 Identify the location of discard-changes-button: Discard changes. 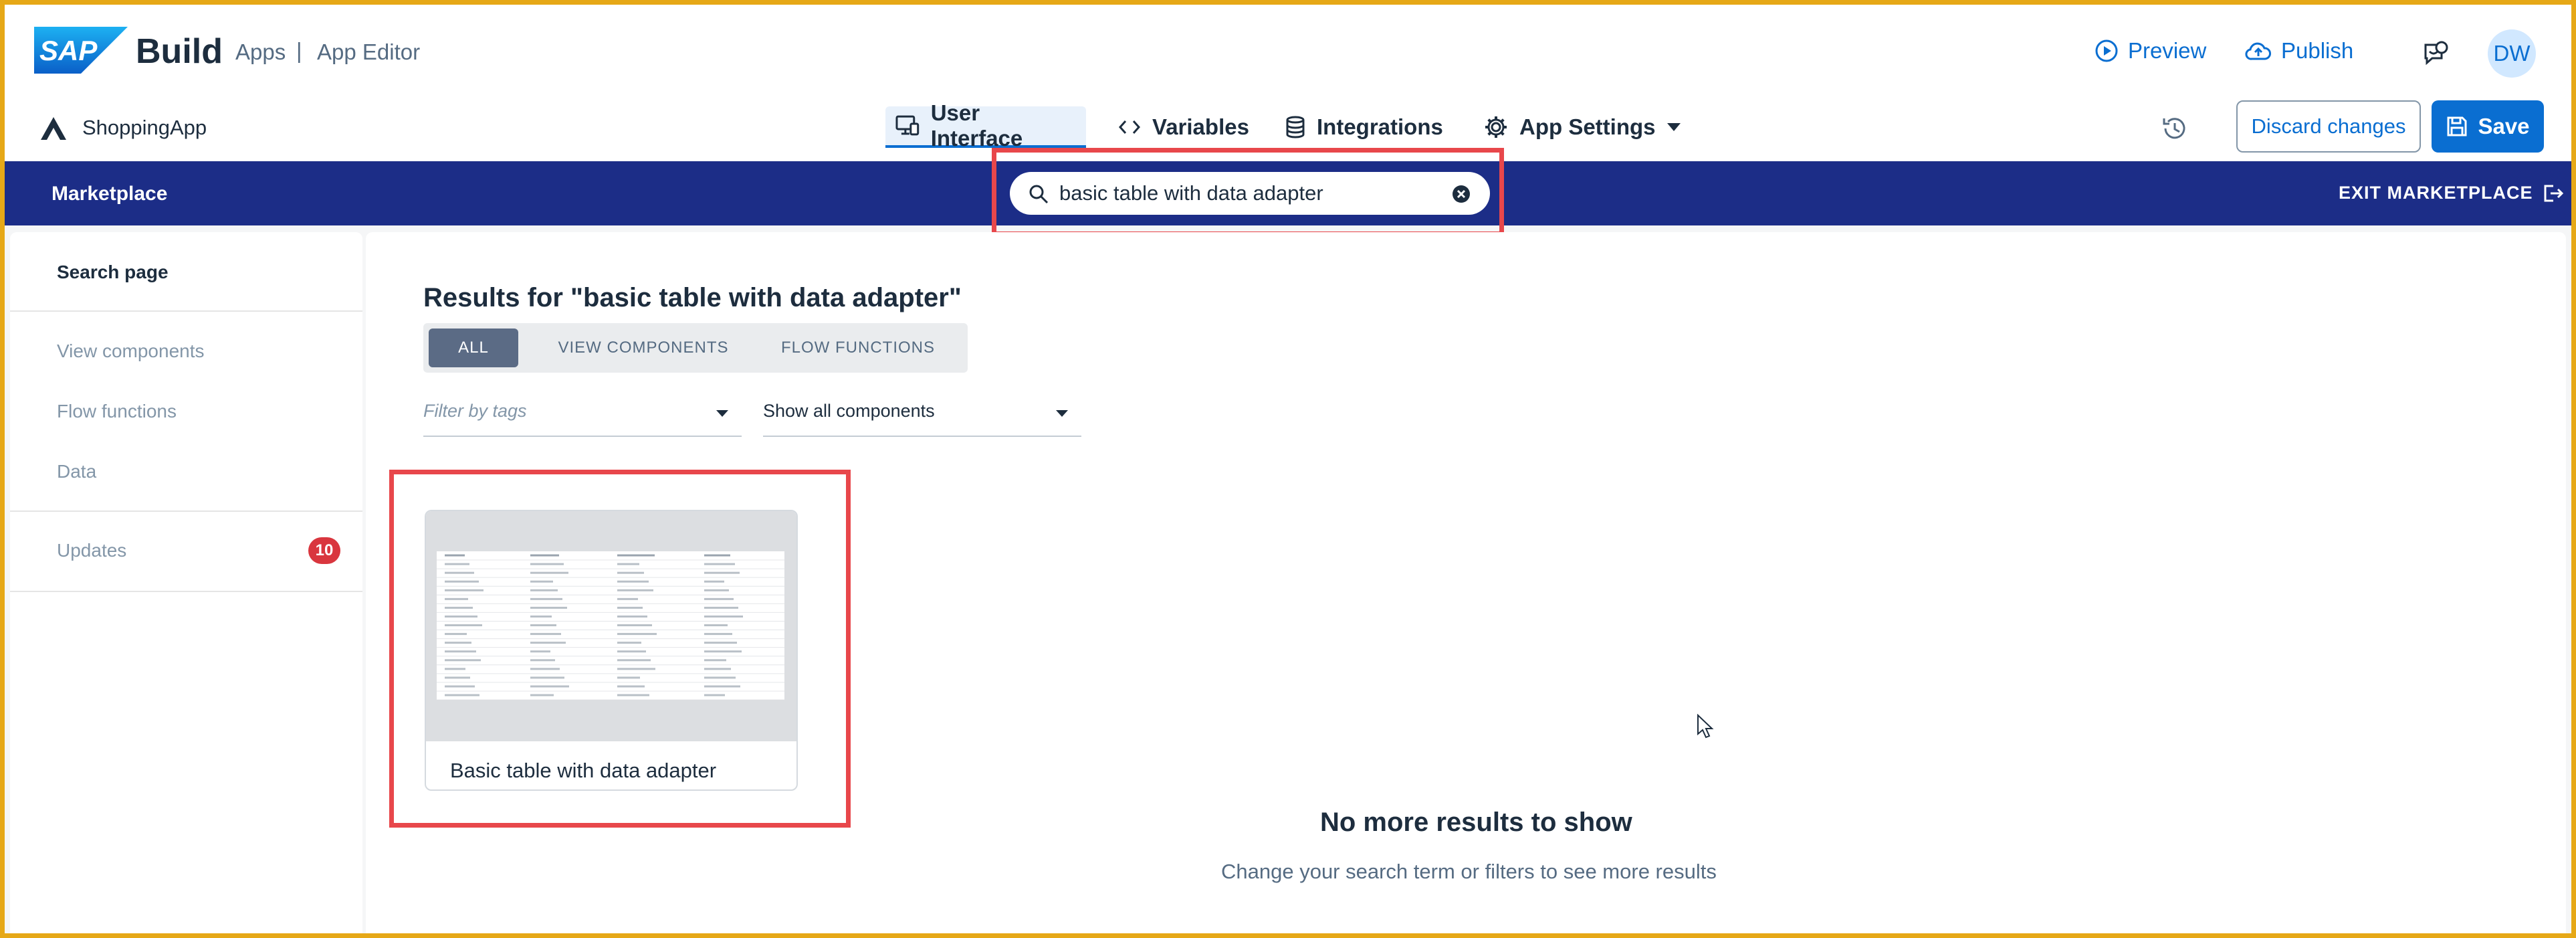
(2329, 126).